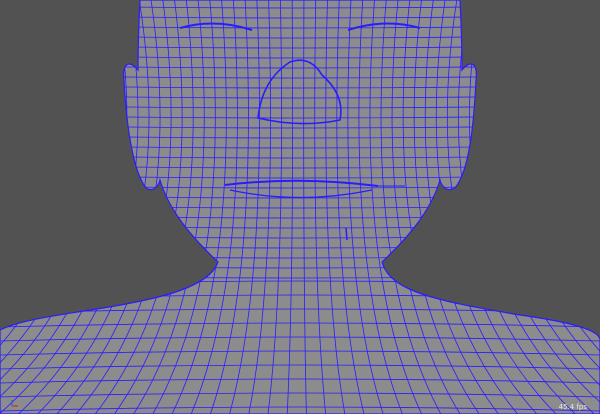  I want to click on chin-edge, so click(346, 234).